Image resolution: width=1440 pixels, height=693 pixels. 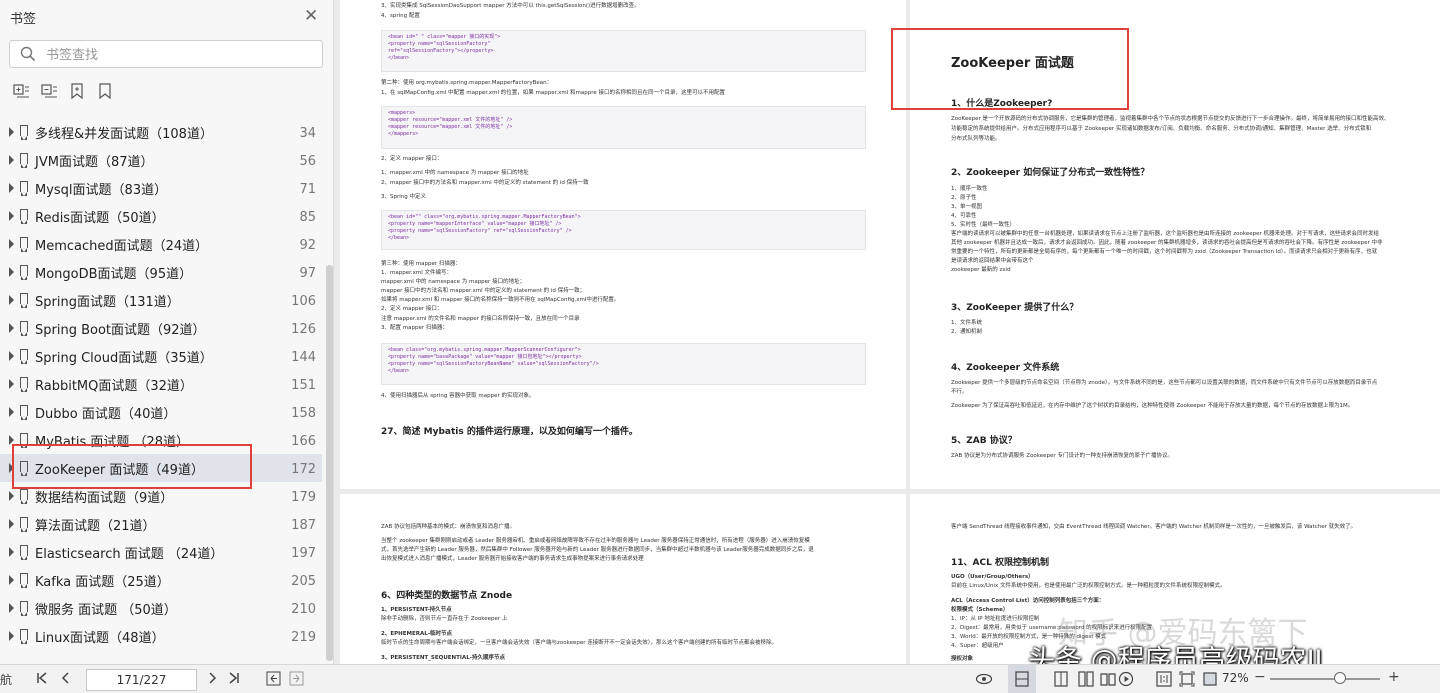 I want to click on collapse-all-icon, so click(x=49, y=91).